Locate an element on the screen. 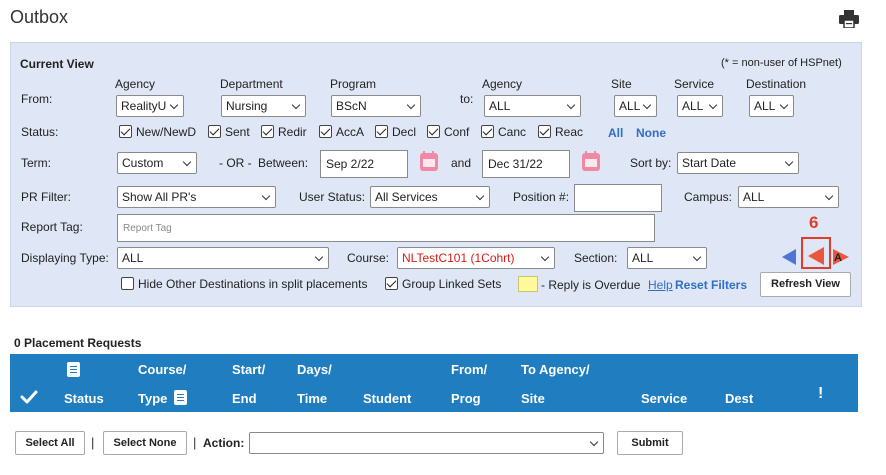 Image resolution: width=886 pixels, height=475 pixels. status-label: Status: is located at coordinates (40, 132).